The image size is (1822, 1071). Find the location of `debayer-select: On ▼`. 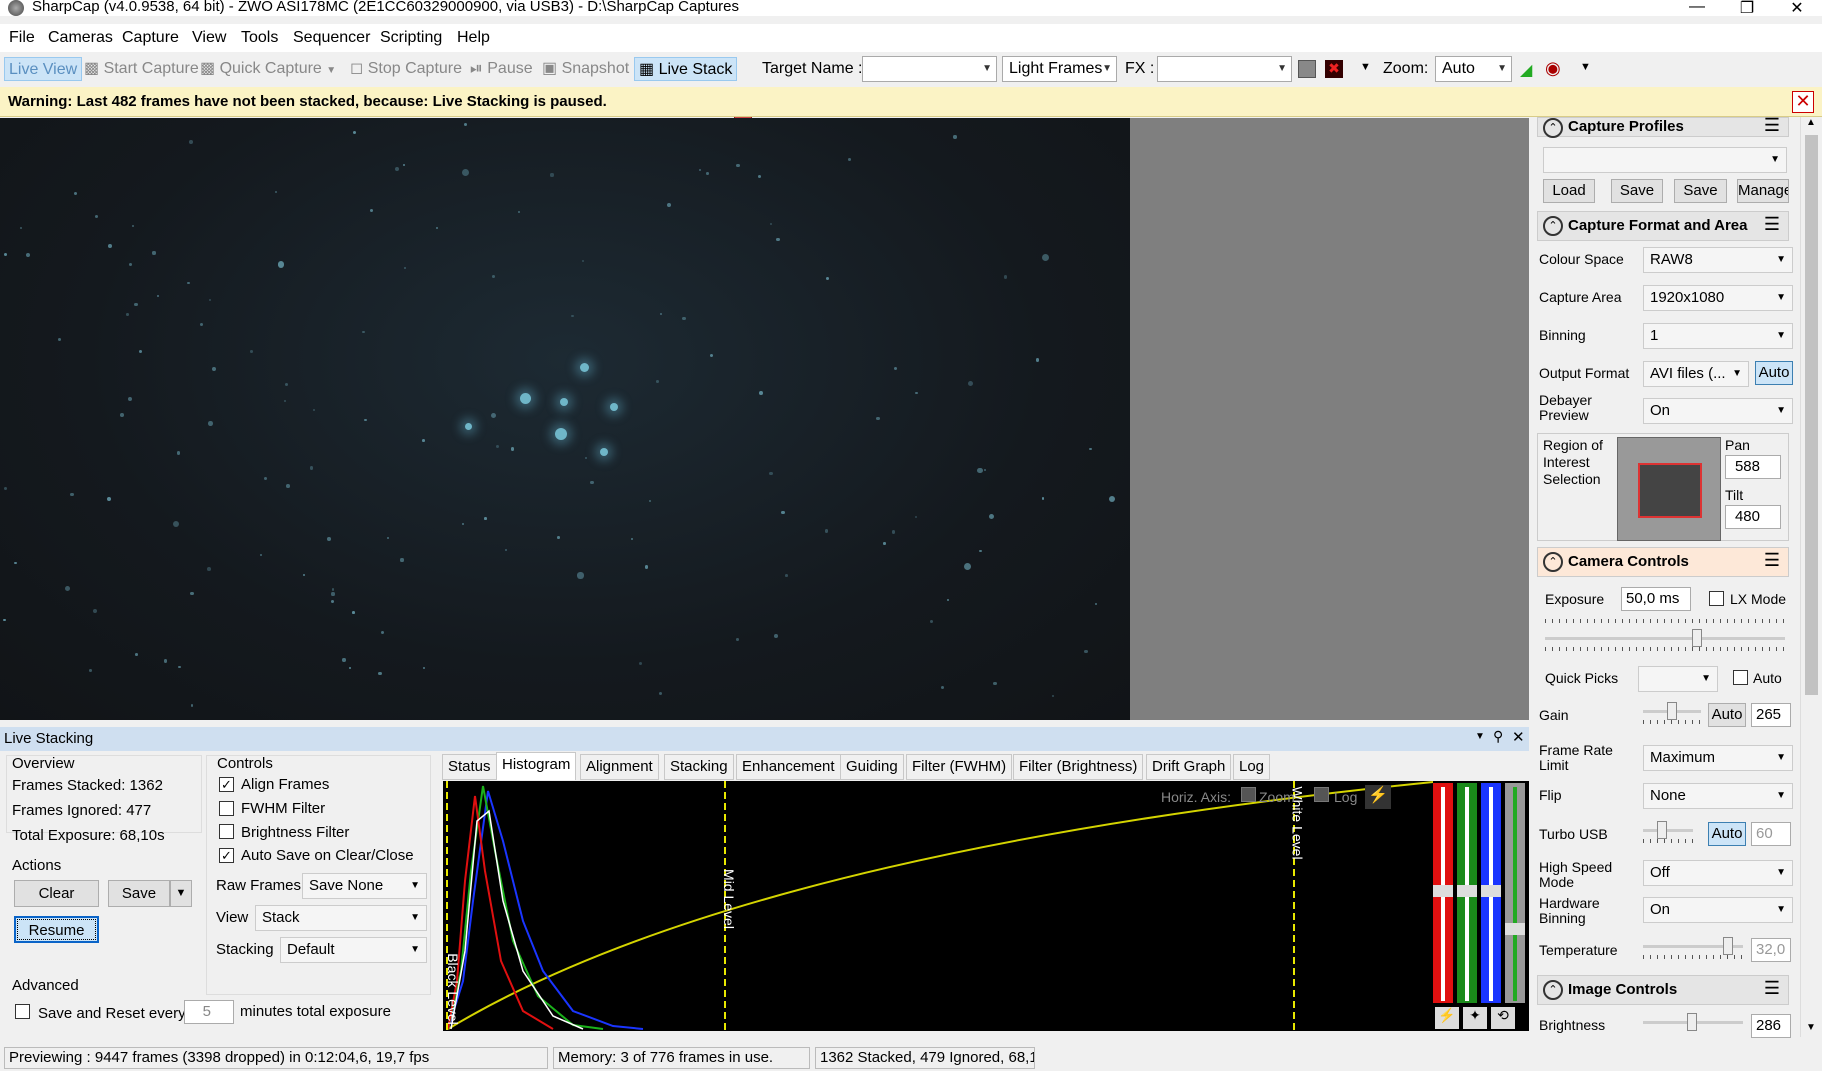

debayer-select: On ▼ is located at coordinates (1718, 411).